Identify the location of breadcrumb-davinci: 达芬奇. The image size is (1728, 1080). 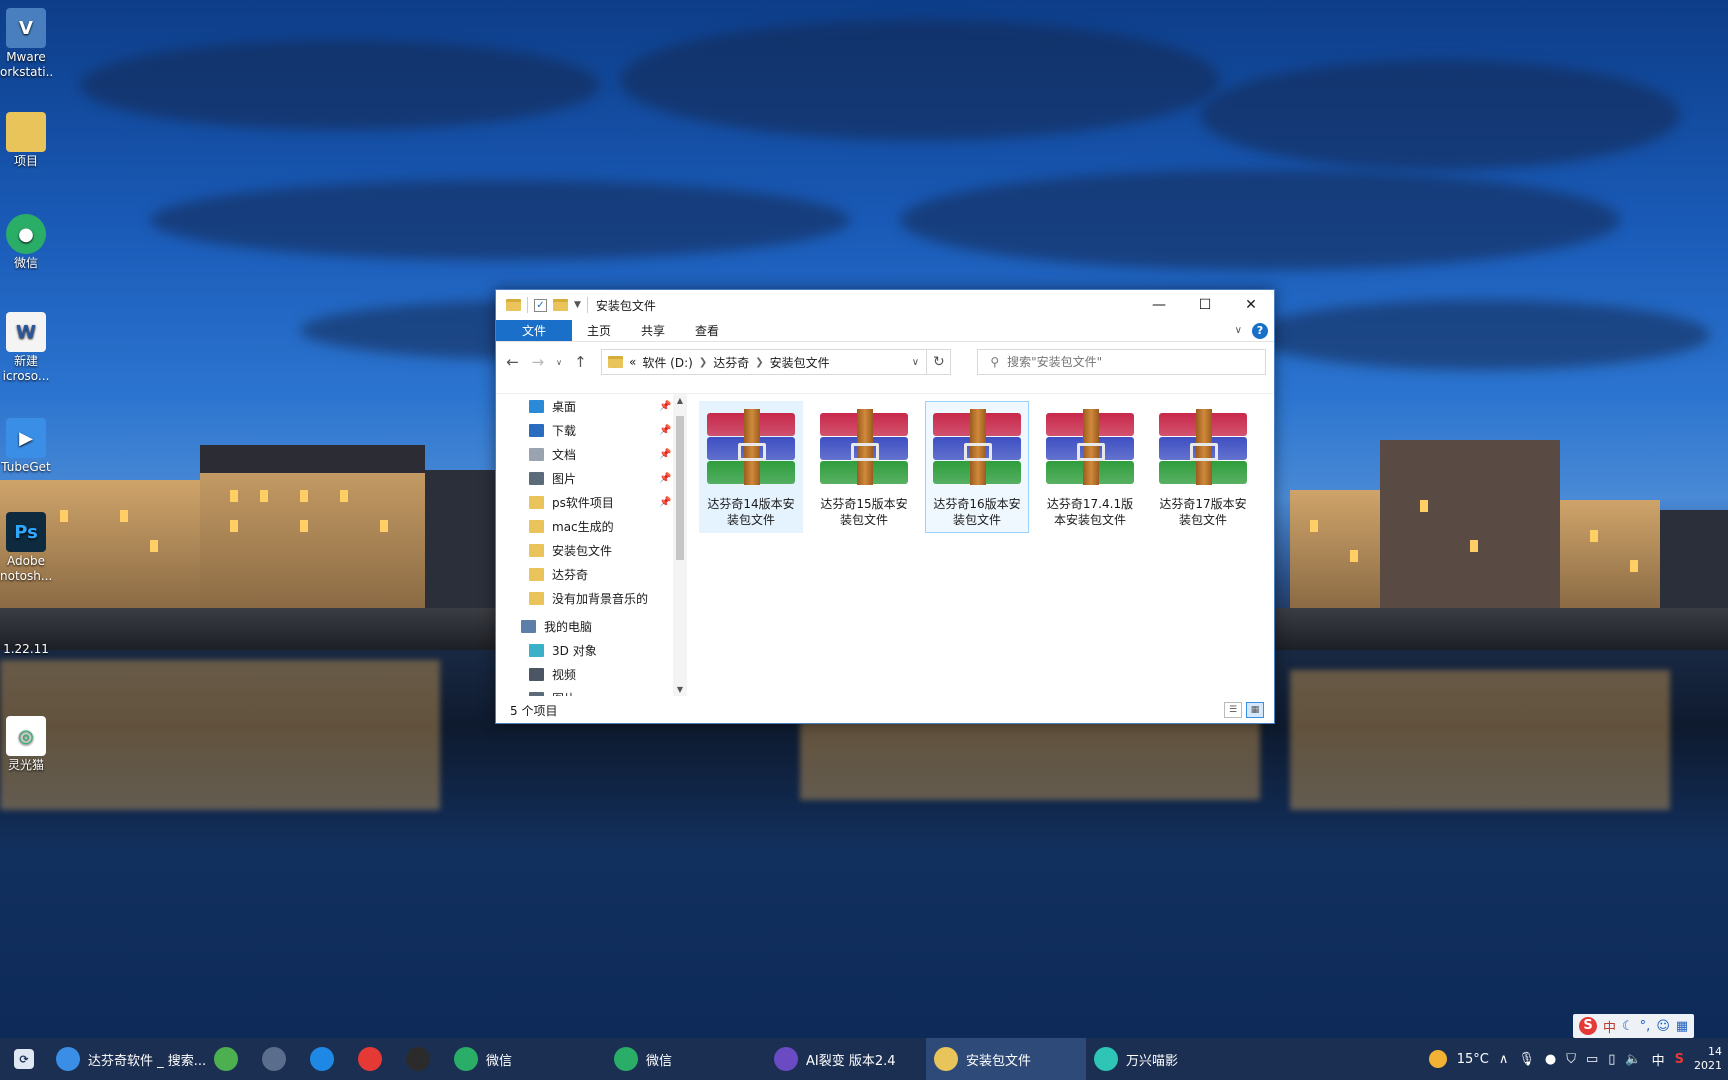
(731, 362).